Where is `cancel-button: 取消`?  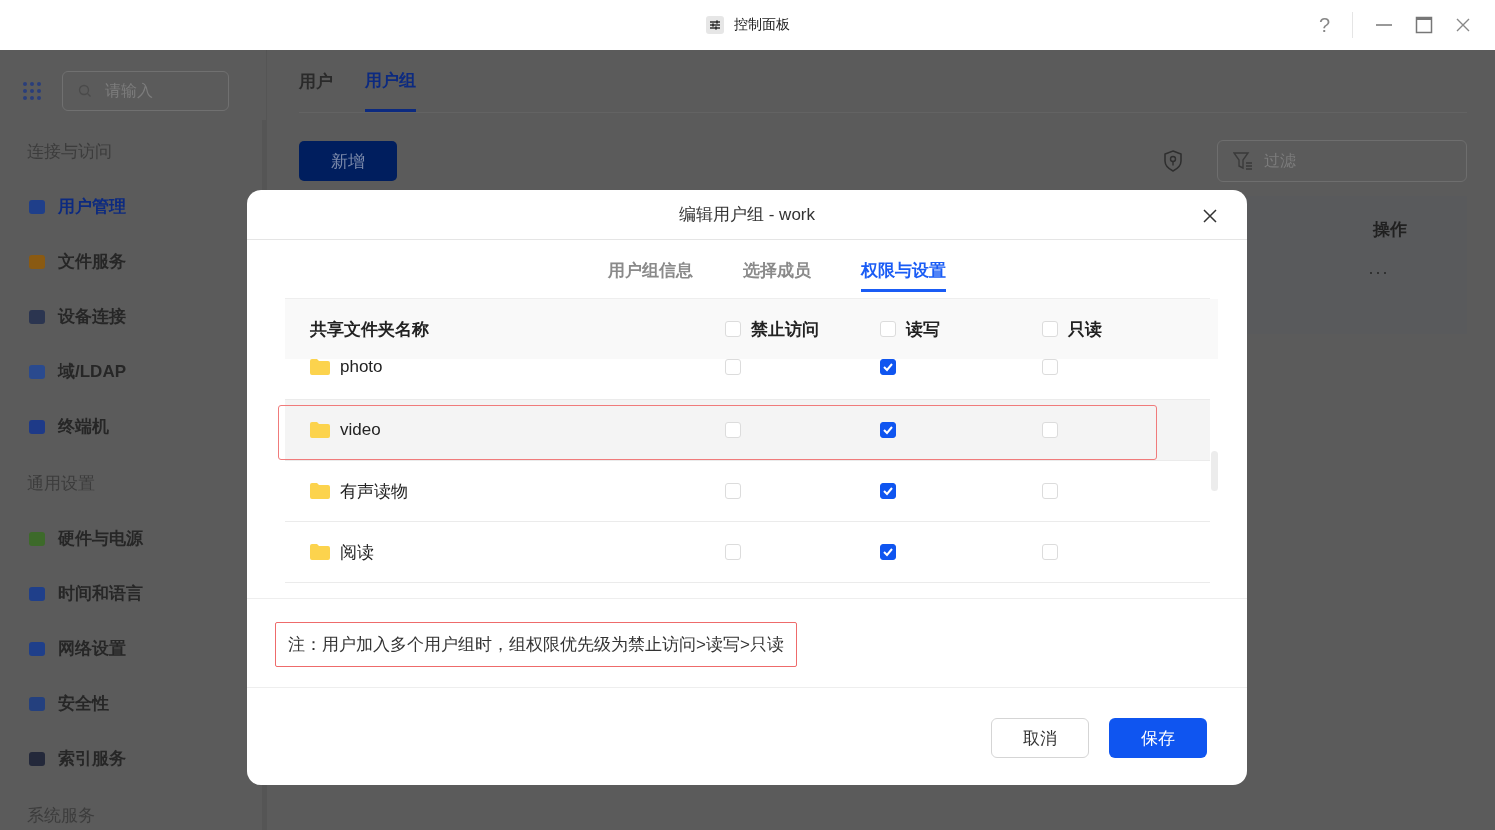 cancel-button: 取消 is located at coordinates (1040, 738).